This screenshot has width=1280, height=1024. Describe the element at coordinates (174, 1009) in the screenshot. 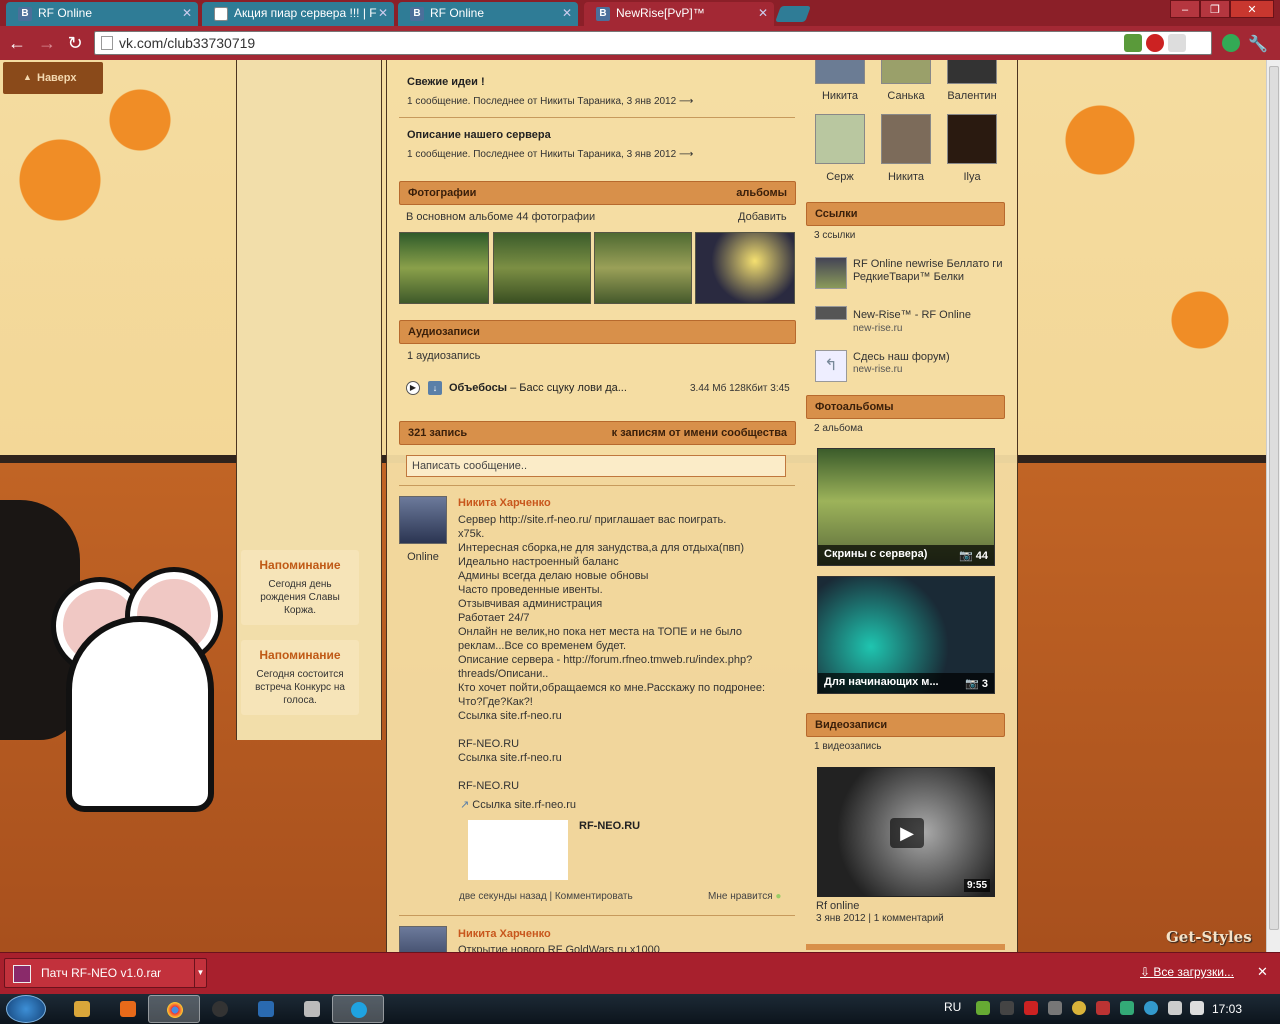

I see `taskbar-chrome` at that location.